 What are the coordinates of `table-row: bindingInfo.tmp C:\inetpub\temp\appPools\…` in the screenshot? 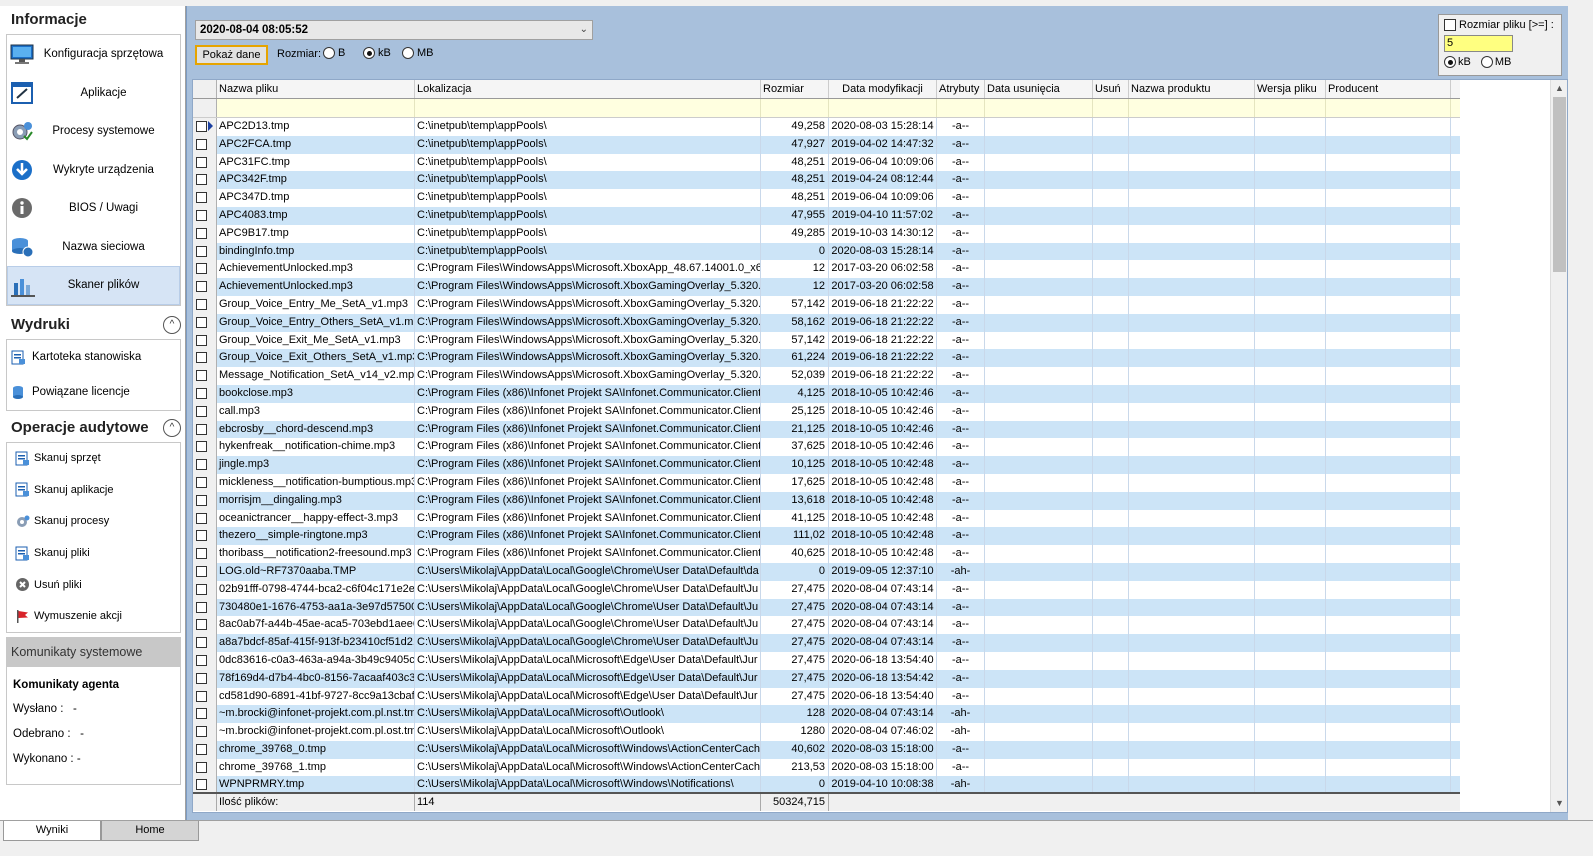 It's located at (826, 251).